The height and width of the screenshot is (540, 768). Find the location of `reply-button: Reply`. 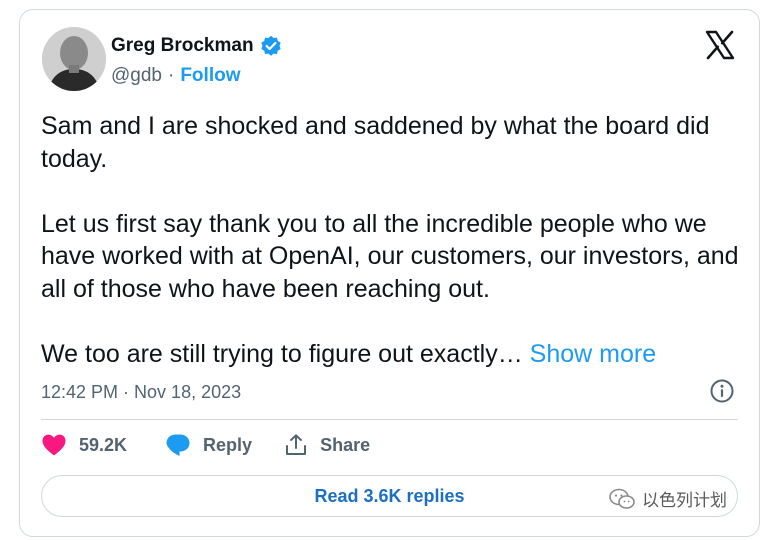

reply-button: Reply is located at coordinates (208, 445).